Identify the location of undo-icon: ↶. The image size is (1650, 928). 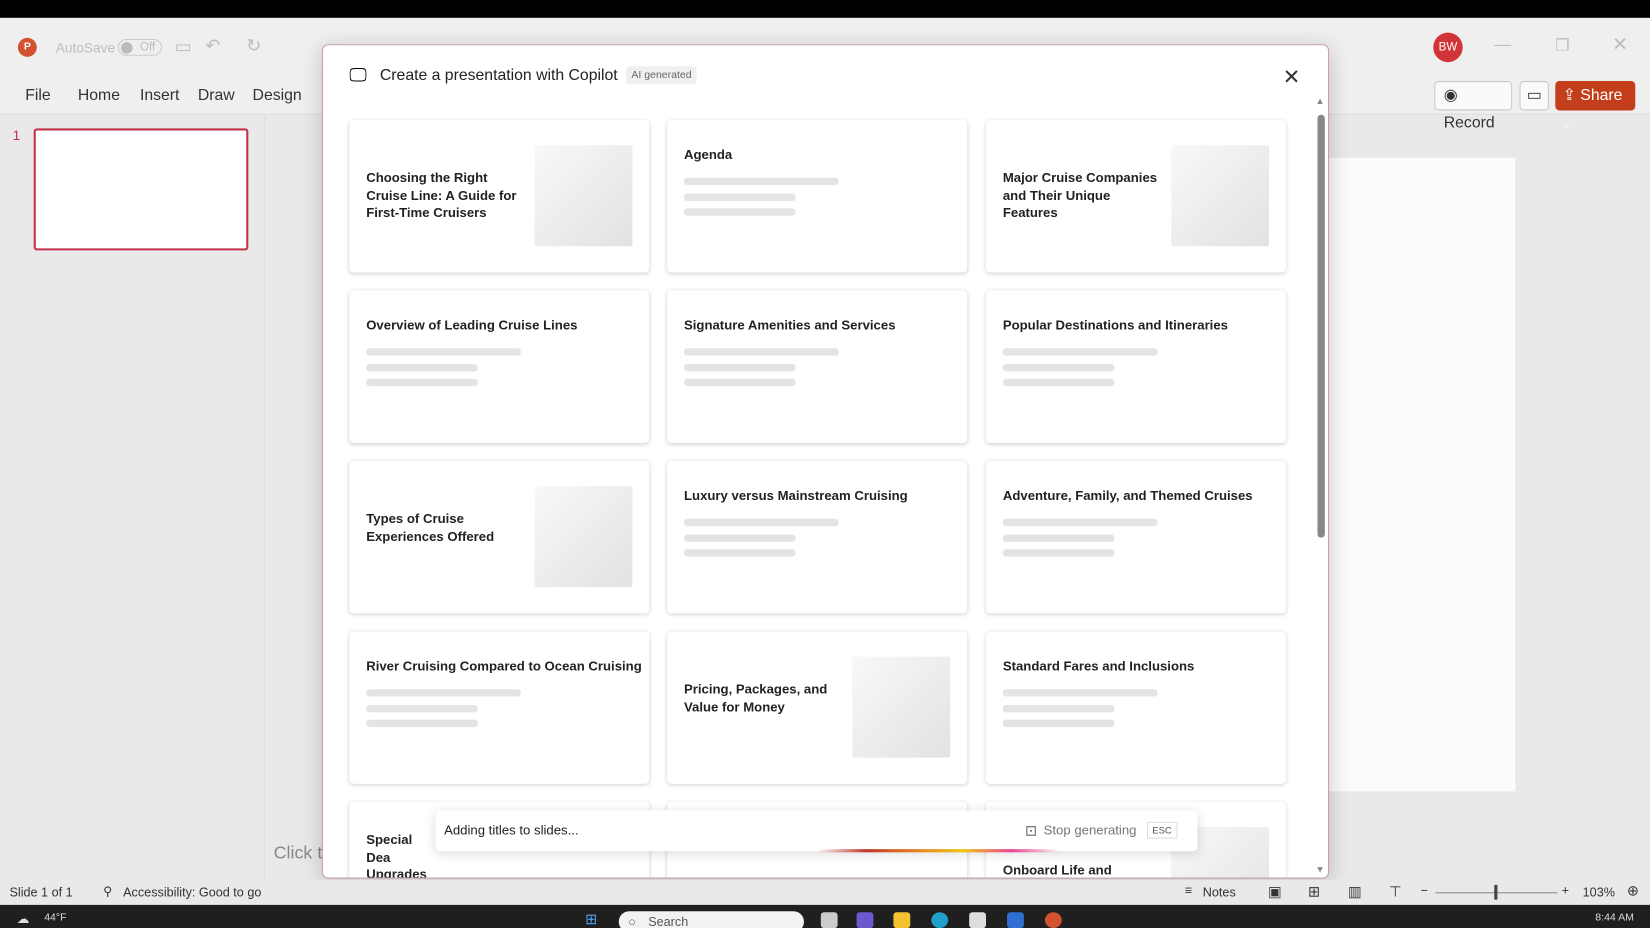
(212, 46).